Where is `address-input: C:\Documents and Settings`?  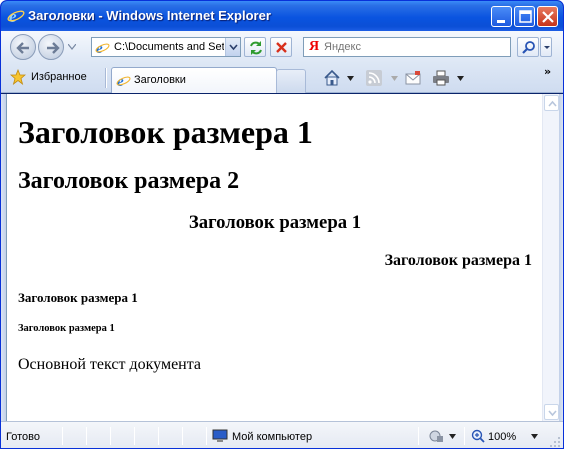 address-input: C:\Documents and Settings is located at coordinates (169, 47).